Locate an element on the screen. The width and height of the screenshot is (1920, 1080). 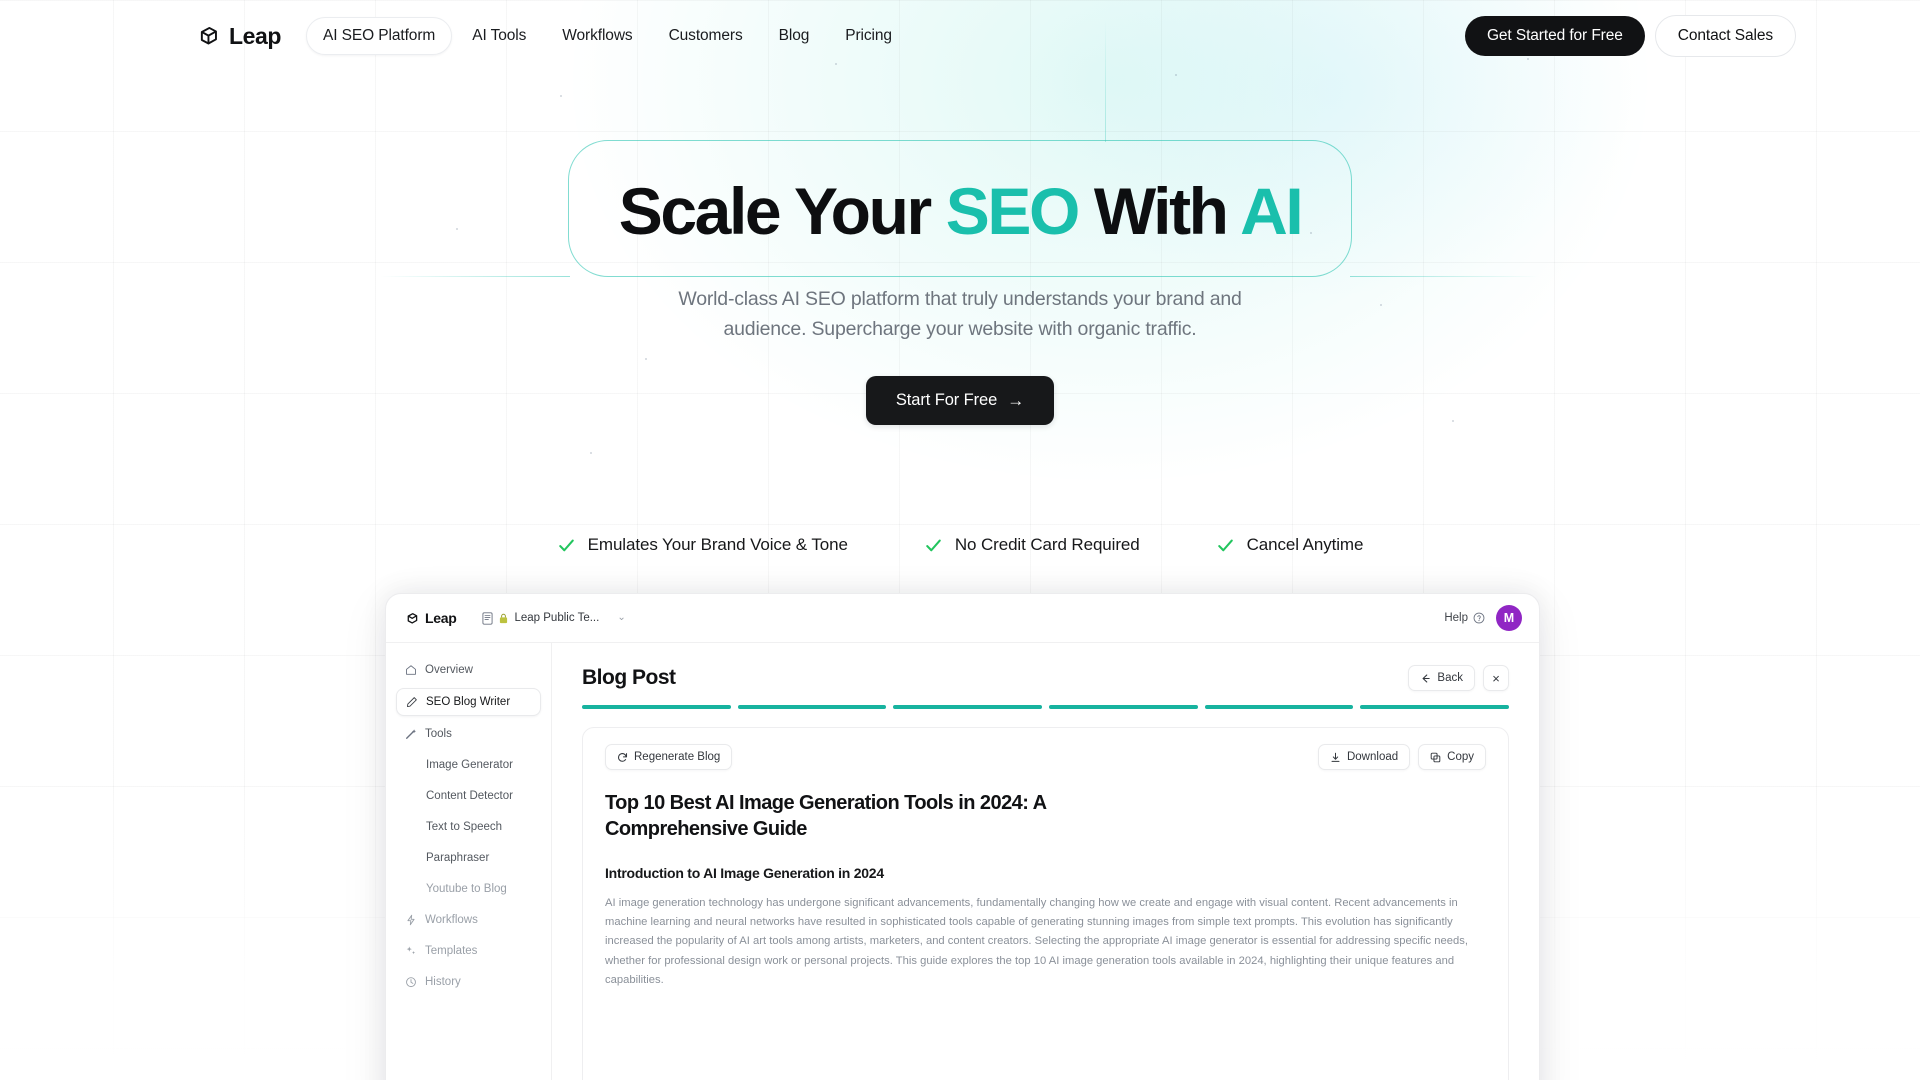
sidebar-item-text-to-speech: Text to Speech is located at coordinates (468, 827).